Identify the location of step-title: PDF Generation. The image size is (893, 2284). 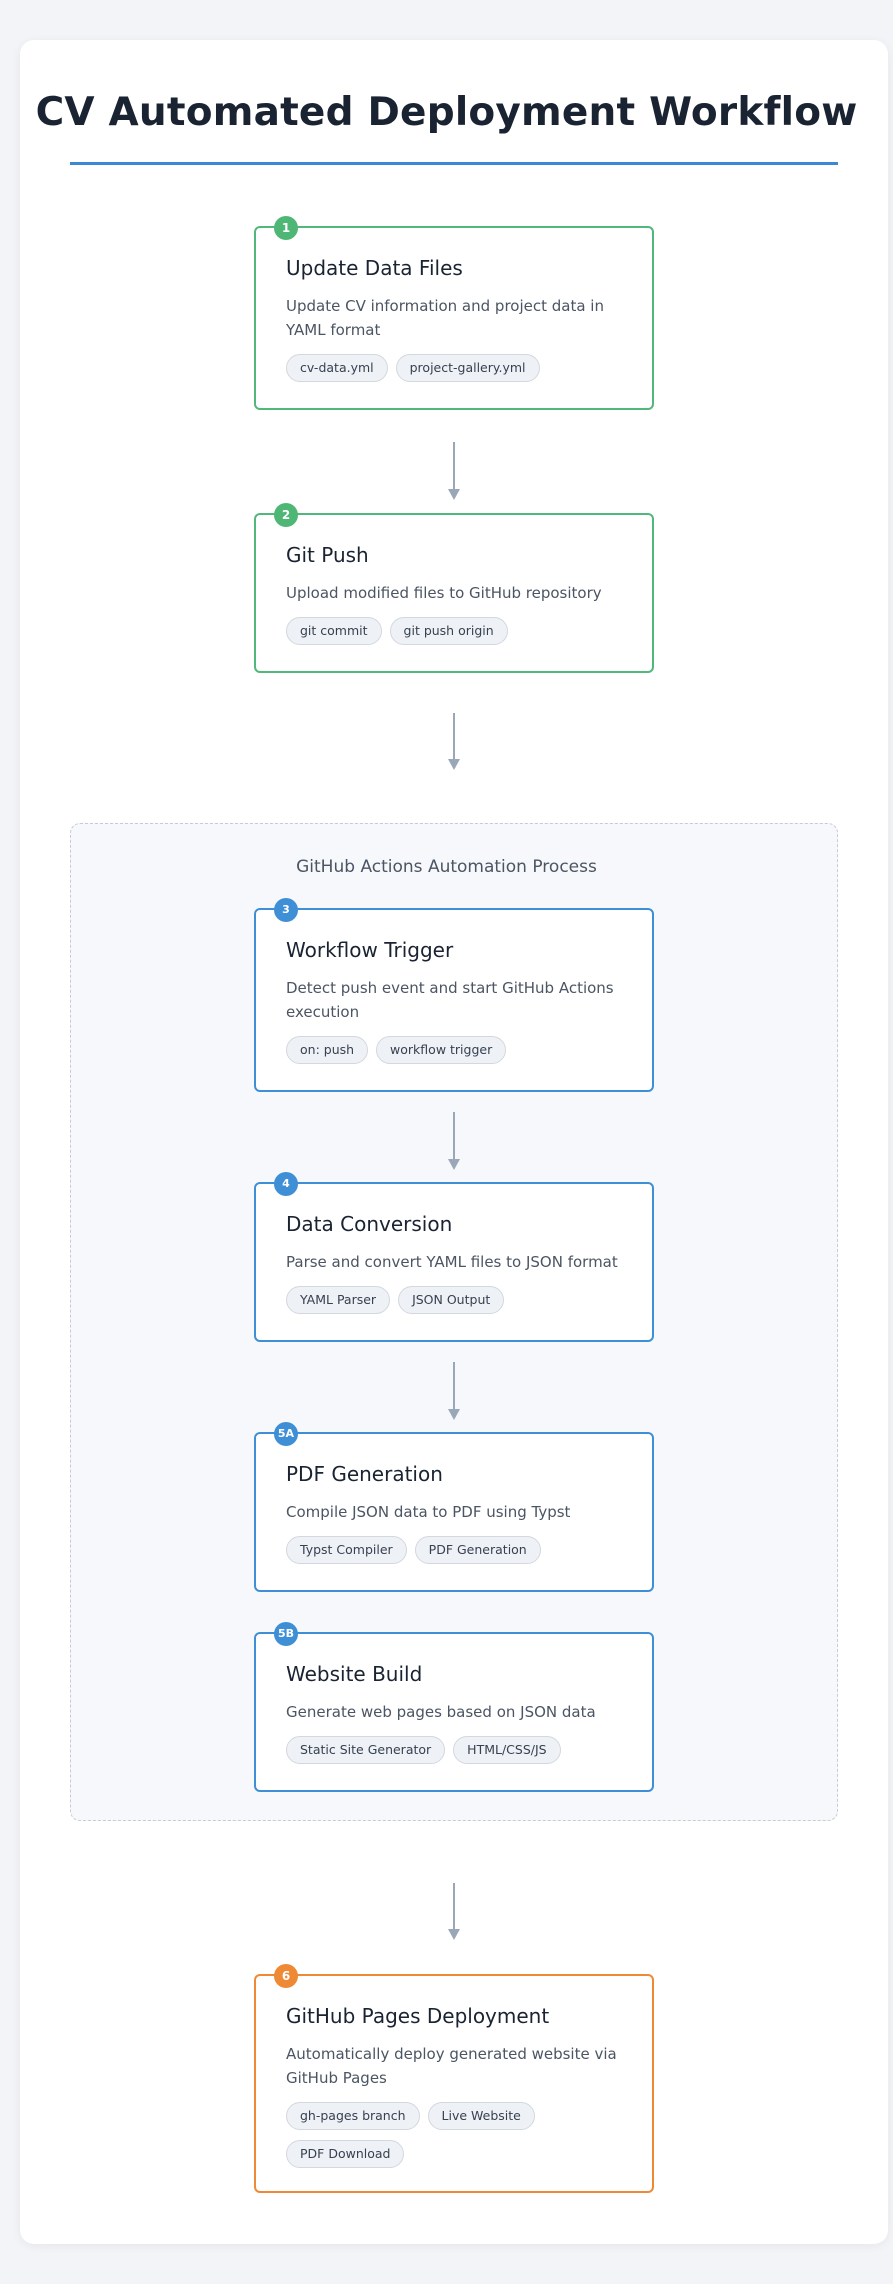
(364, 1474).